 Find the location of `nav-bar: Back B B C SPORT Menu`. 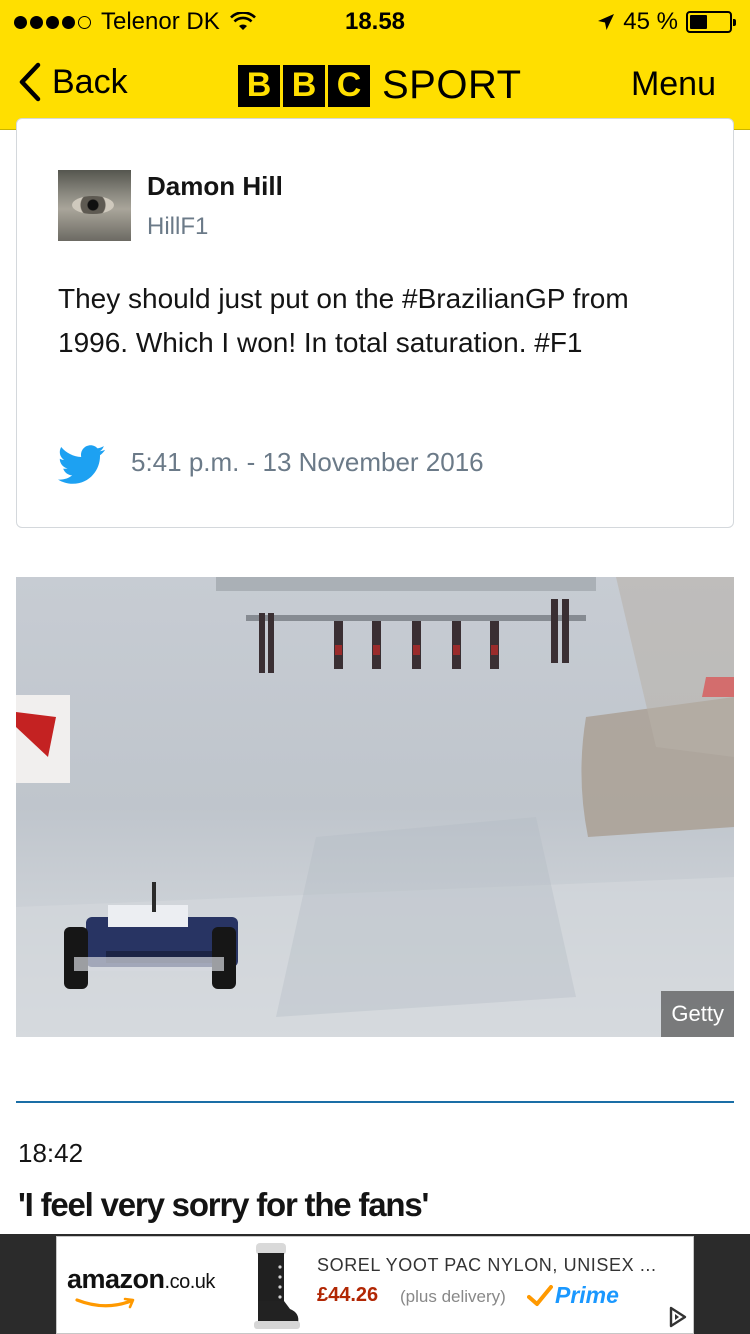

nav-bar: Back B B C SPORT Menu is located at coordinates (375, 85).